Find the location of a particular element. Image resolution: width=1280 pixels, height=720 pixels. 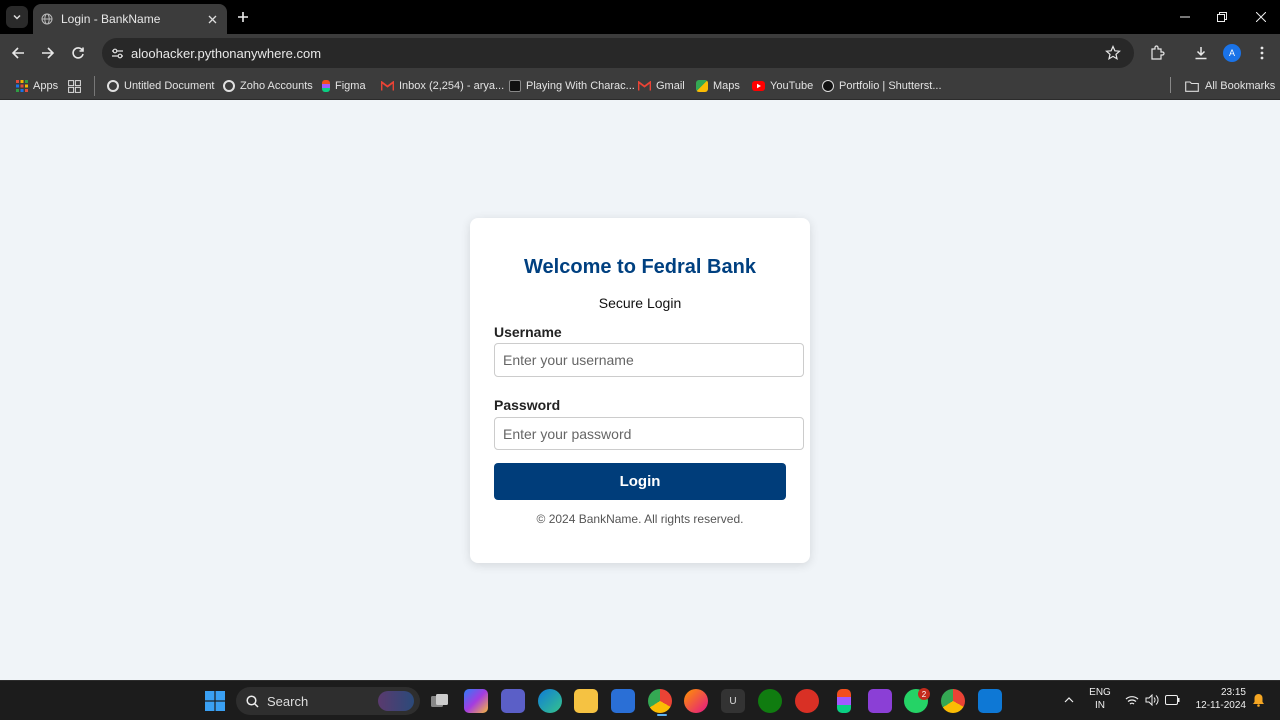

bookmark-youtube: YouTube is located at coordinates (782, 86).